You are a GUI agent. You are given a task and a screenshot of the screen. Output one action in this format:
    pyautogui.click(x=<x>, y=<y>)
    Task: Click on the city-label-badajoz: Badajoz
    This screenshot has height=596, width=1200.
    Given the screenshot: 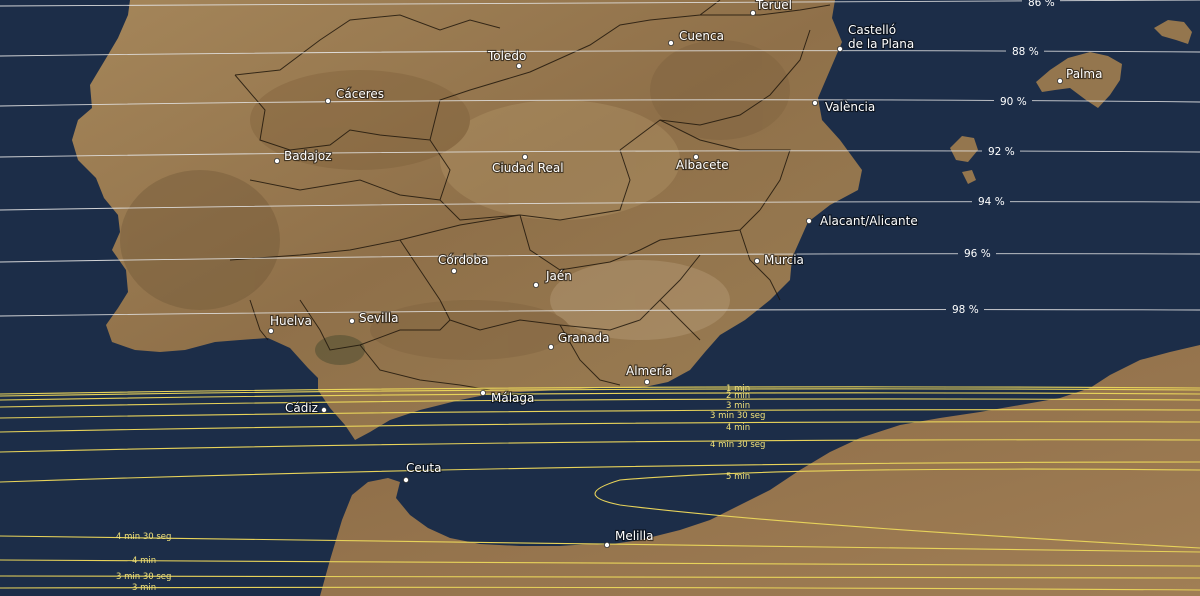 What is the action you would take?
    pyautogui.click(x=308, y=156)
    